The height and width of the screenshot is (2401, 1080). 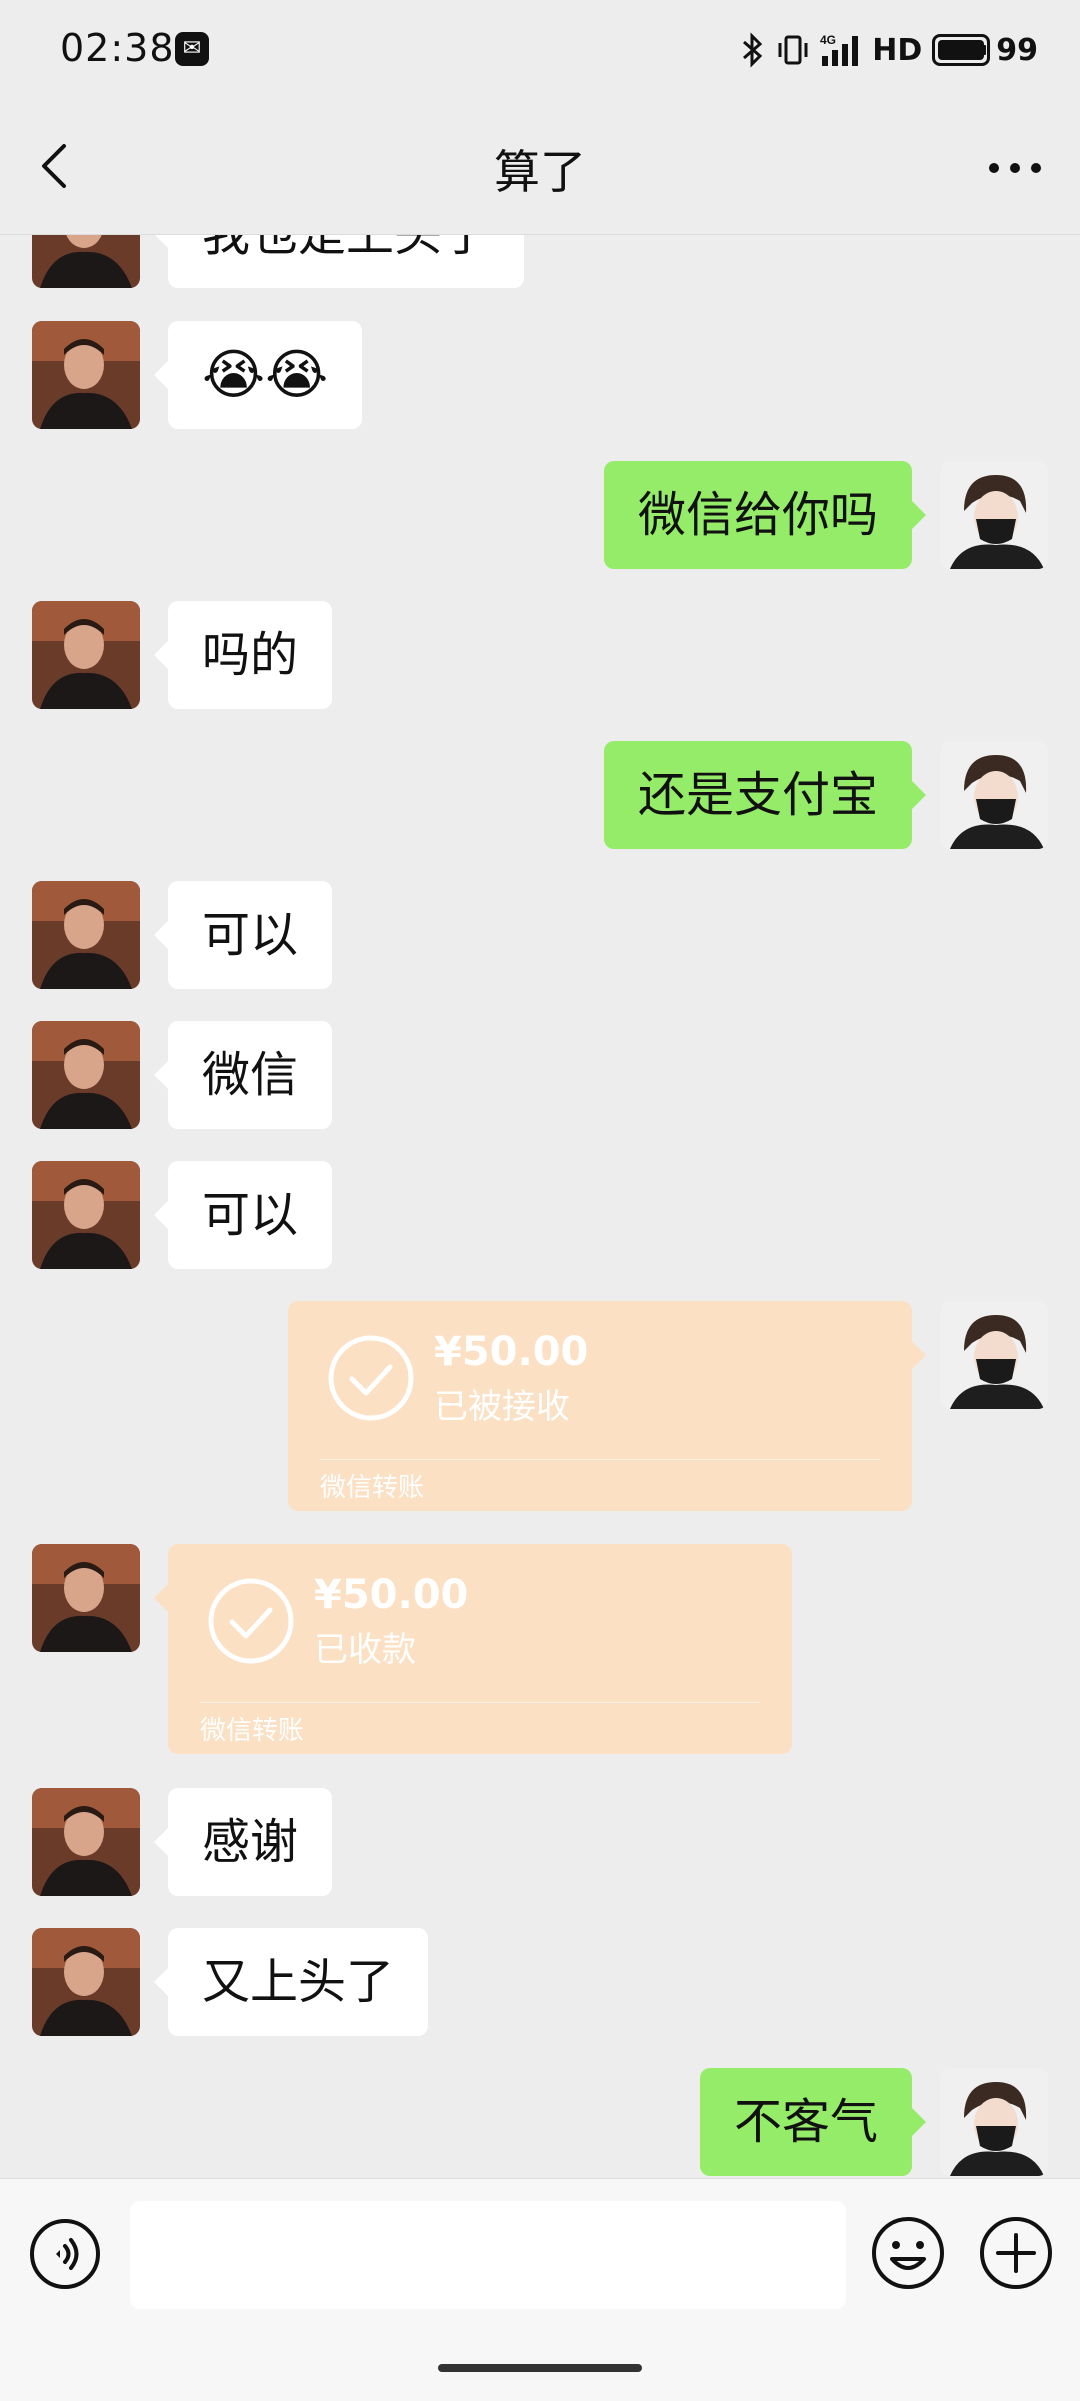 I want to click on battery-icon, so click(x=961, y=50).